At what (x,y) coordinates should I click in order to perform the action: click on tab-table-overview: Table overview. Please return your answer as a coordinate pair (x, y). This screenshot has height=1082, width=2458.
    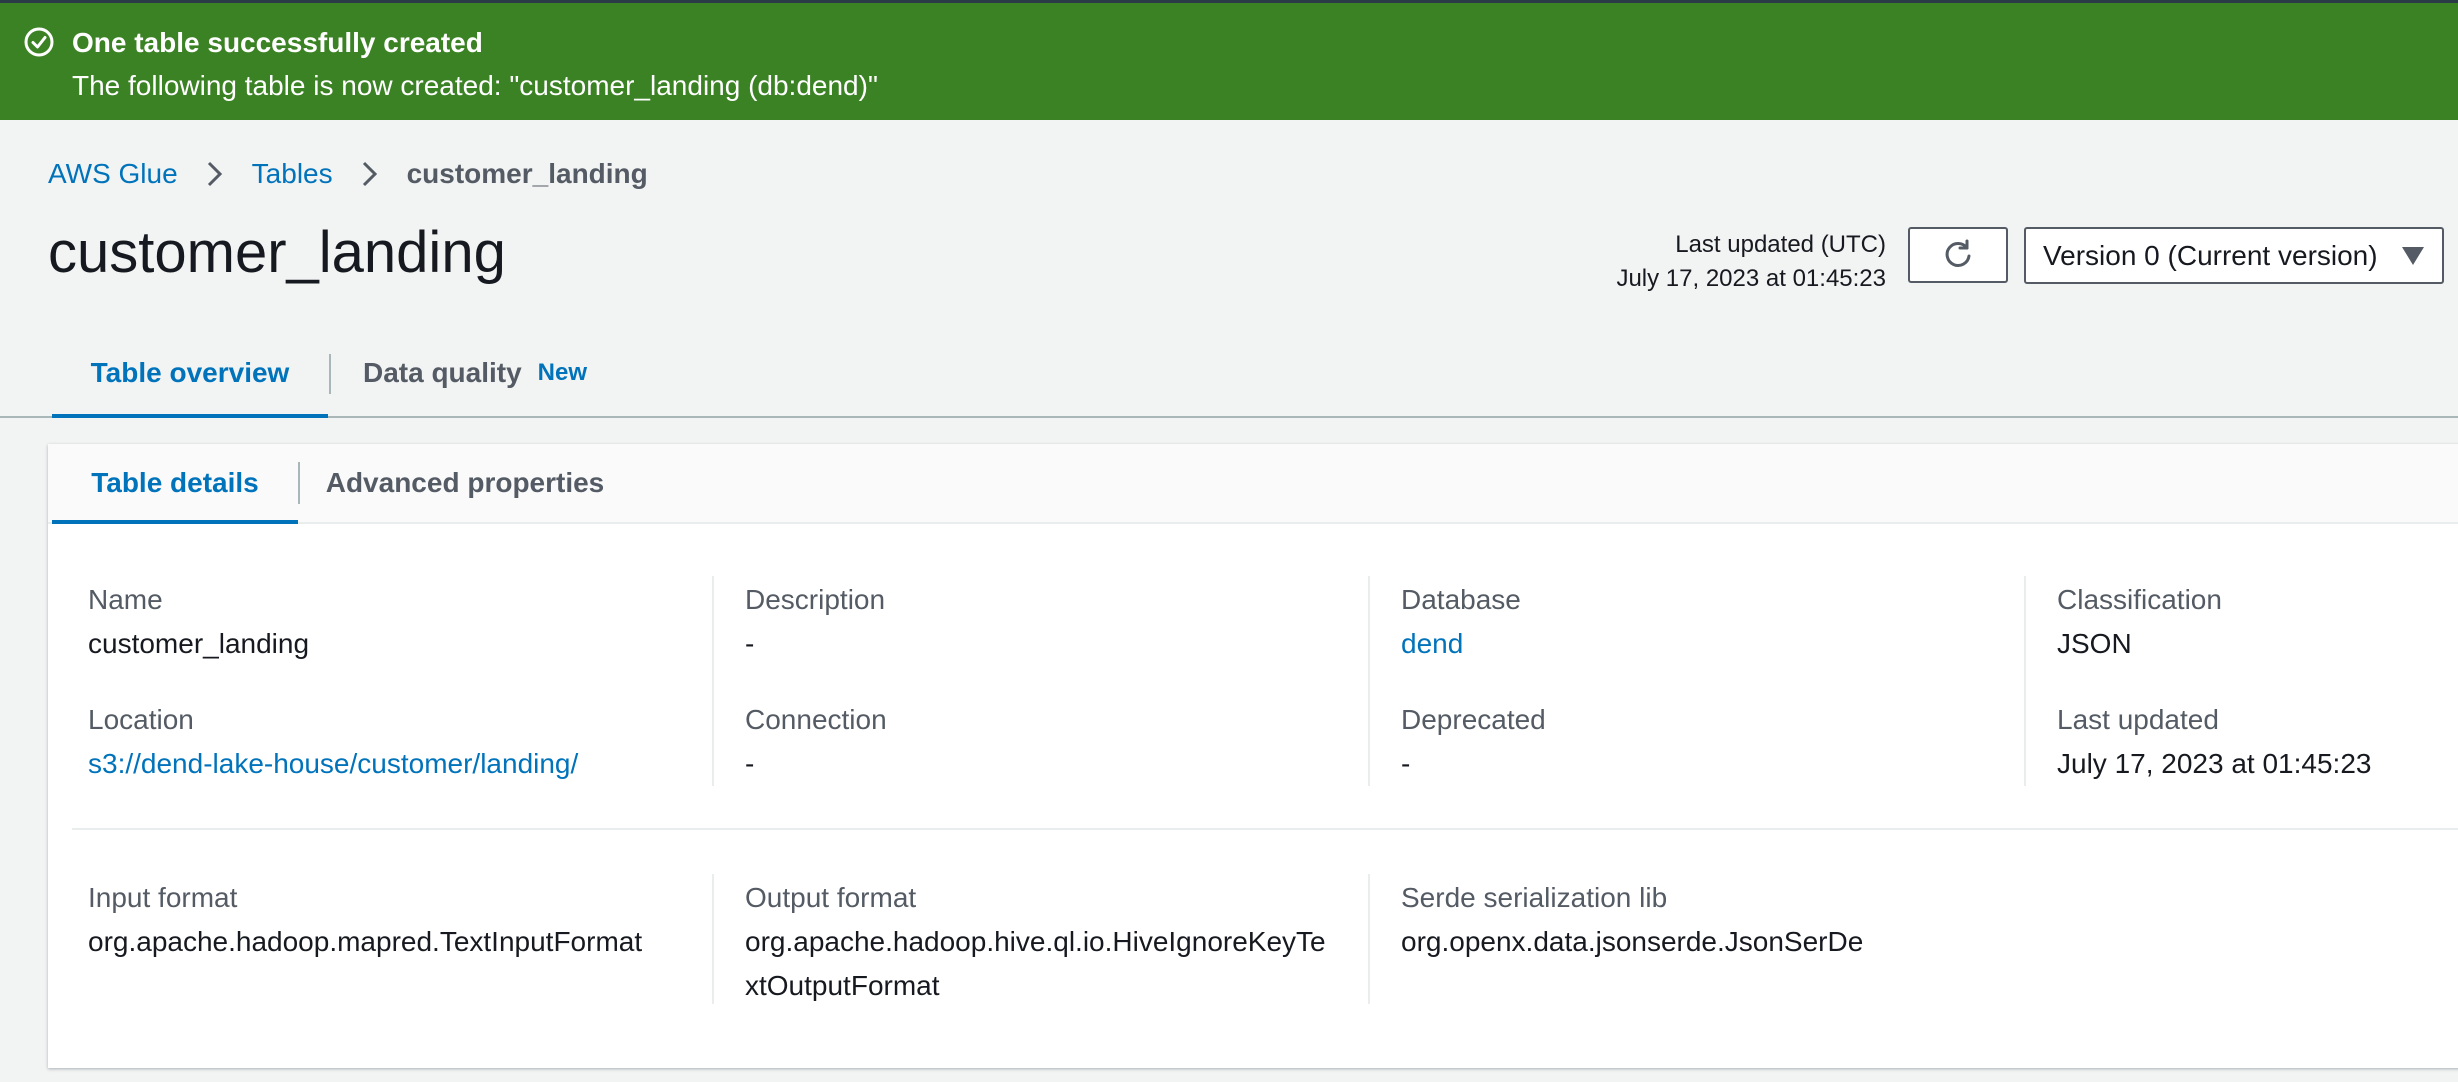
    Looking at the image, I should click on (190, 373).